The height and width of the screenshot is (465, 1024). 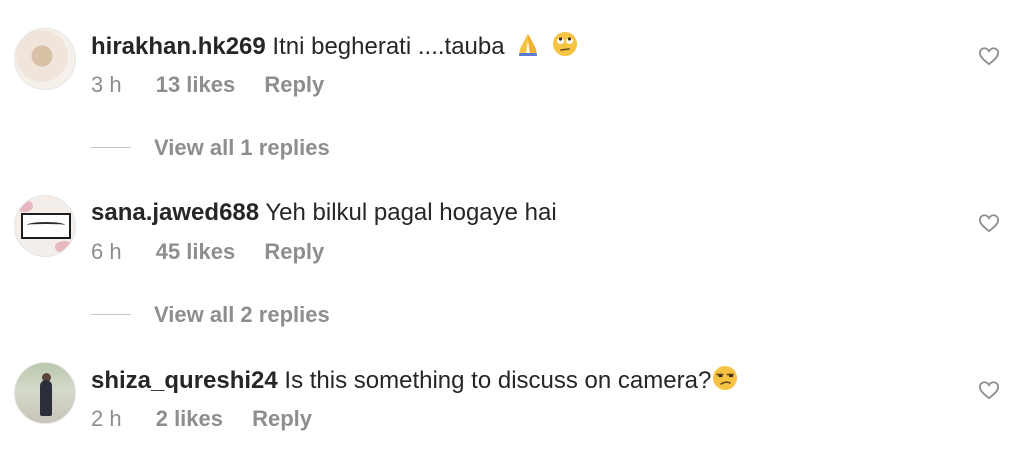 What do you see at coordinates (564, 44) in the screenshot?
I see `eye-roll-icon` at bounding box center [564, 44].